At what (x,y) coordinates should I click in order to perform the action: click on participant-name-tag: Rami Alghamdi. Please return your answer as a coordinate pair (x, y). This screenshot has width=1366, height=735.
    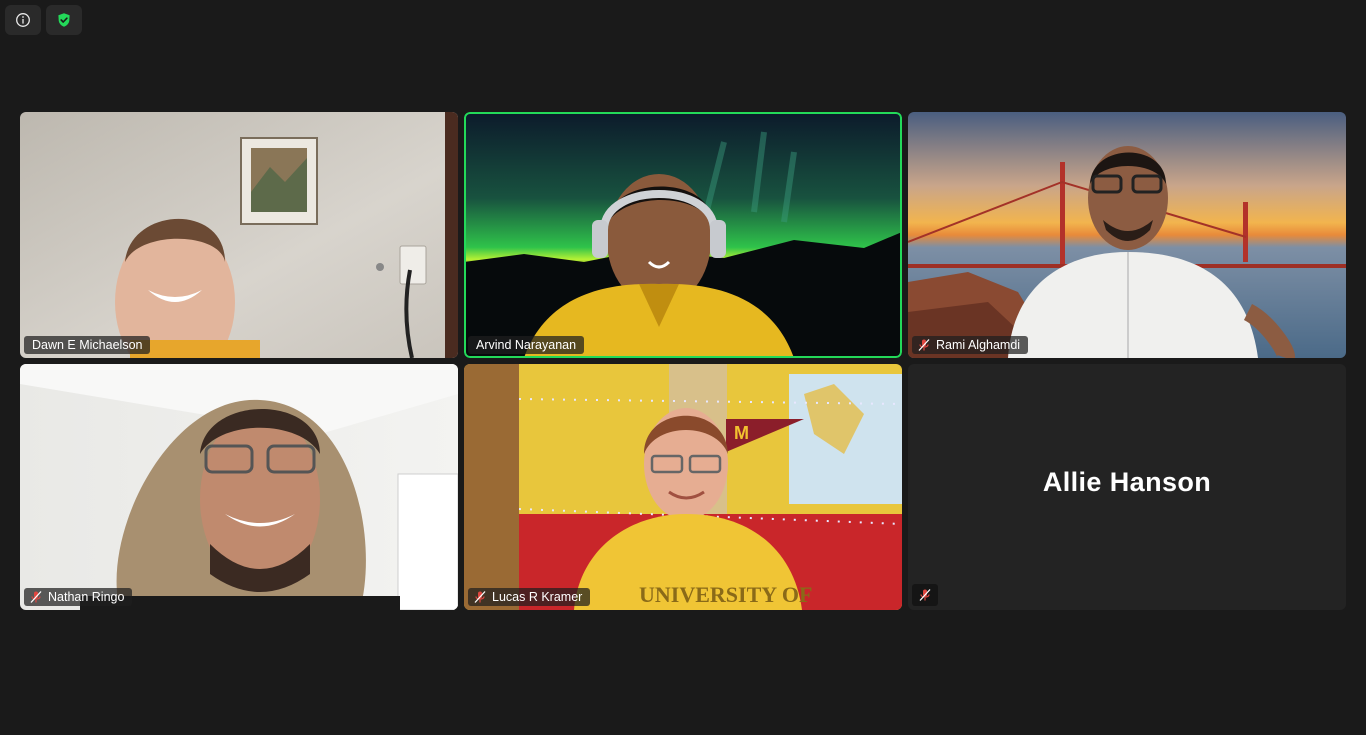
    Looking at the image, I should click on (970, 345).